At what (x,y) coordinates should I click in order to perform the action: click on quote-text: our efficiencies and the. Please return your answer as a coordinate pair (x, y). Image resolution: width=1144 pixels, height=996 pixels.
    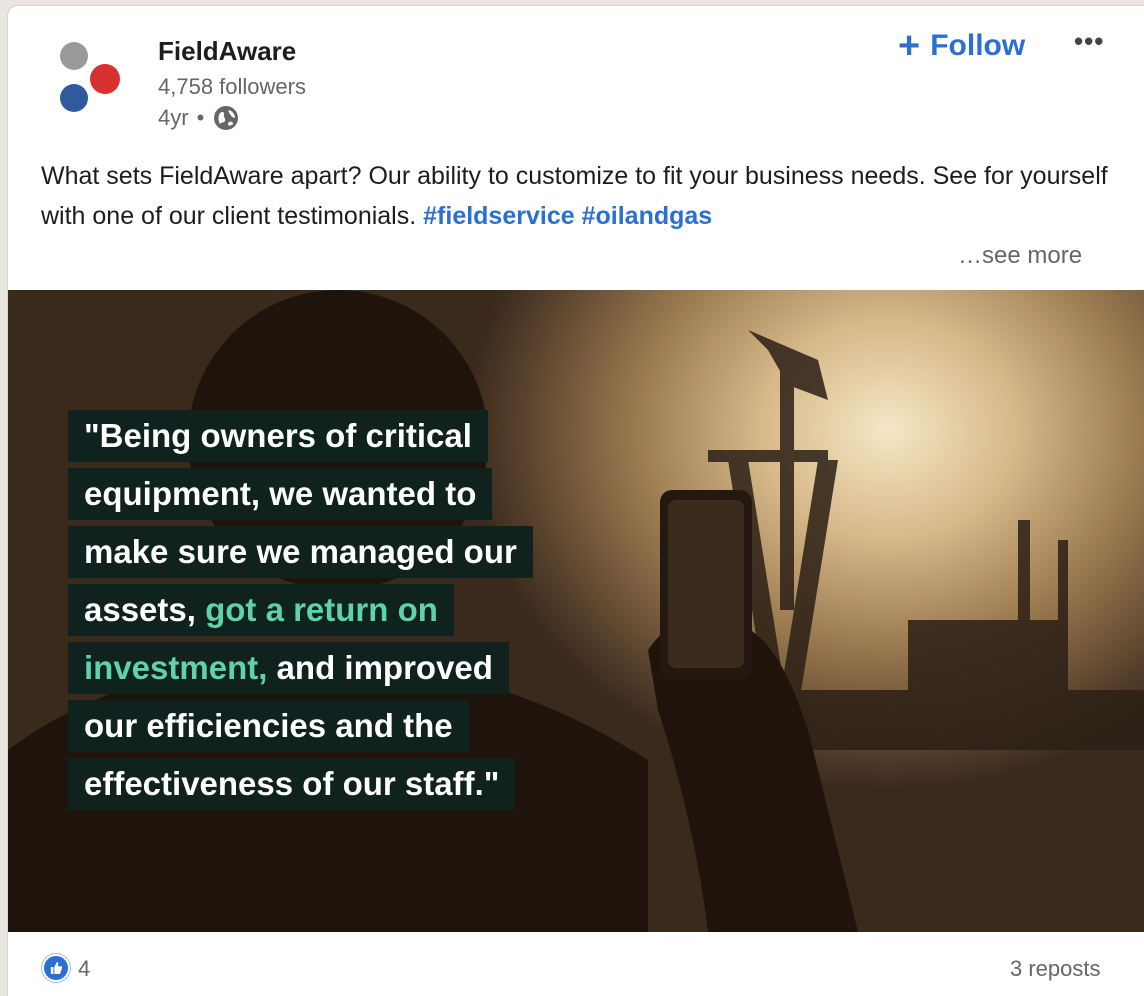
    Looking at the image, I should click on (268, 725).